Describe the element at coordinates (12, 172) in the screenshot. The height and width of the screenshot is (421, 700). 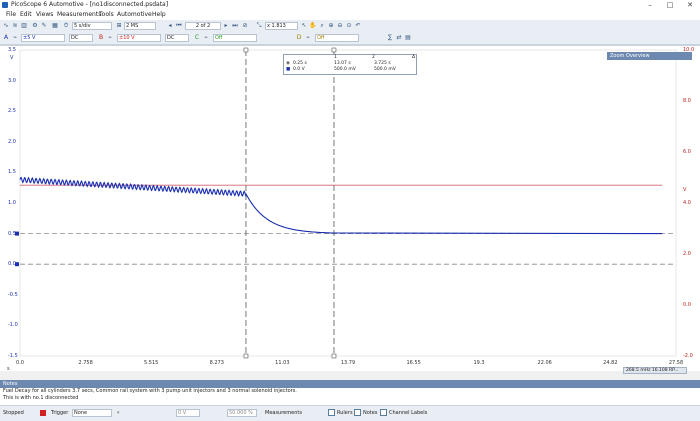
I see `axis-a-tick: 1.5` at that location.